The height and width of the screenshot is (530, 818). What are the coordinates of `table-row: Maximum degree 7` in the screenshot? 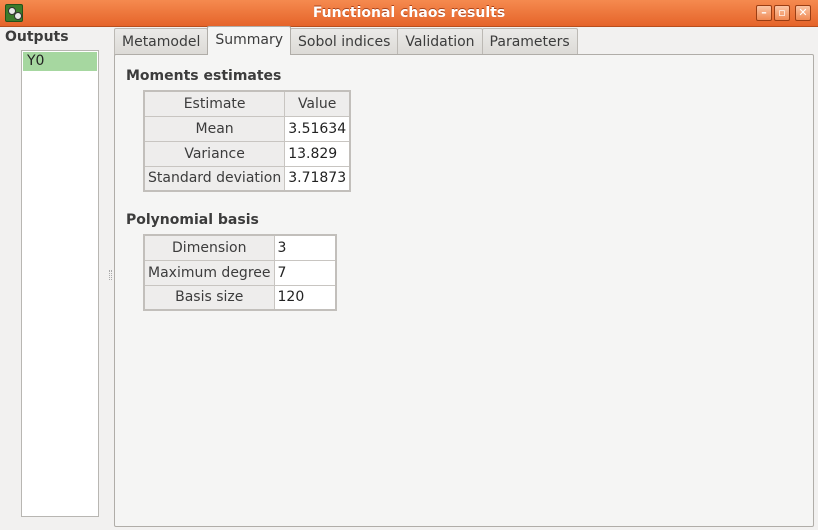 It's located at (240, 272).